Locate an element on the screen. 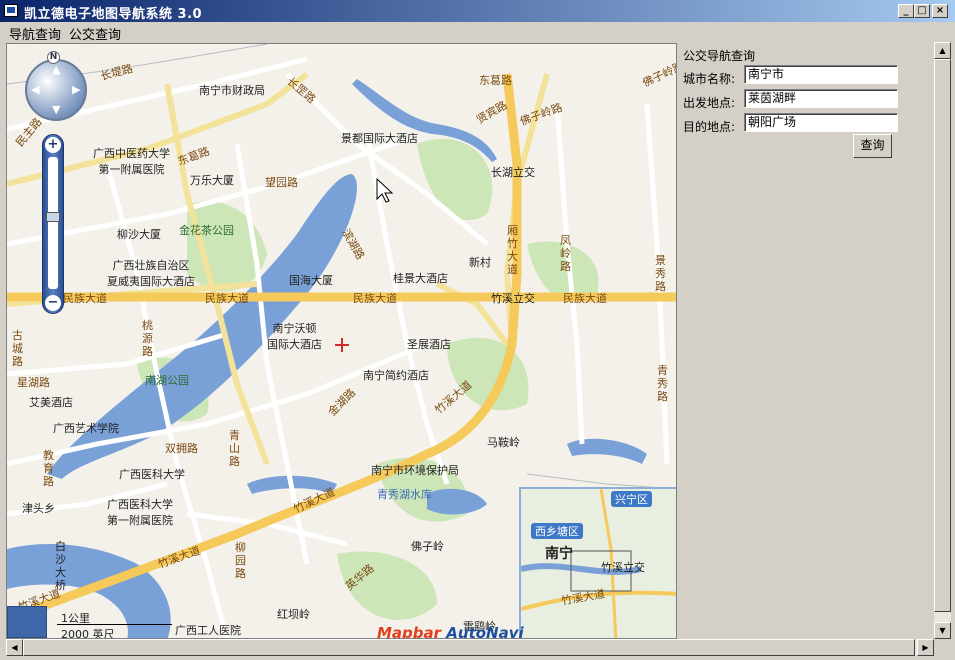  place-label: 佛子岭 is located at coordinates (427, 546).